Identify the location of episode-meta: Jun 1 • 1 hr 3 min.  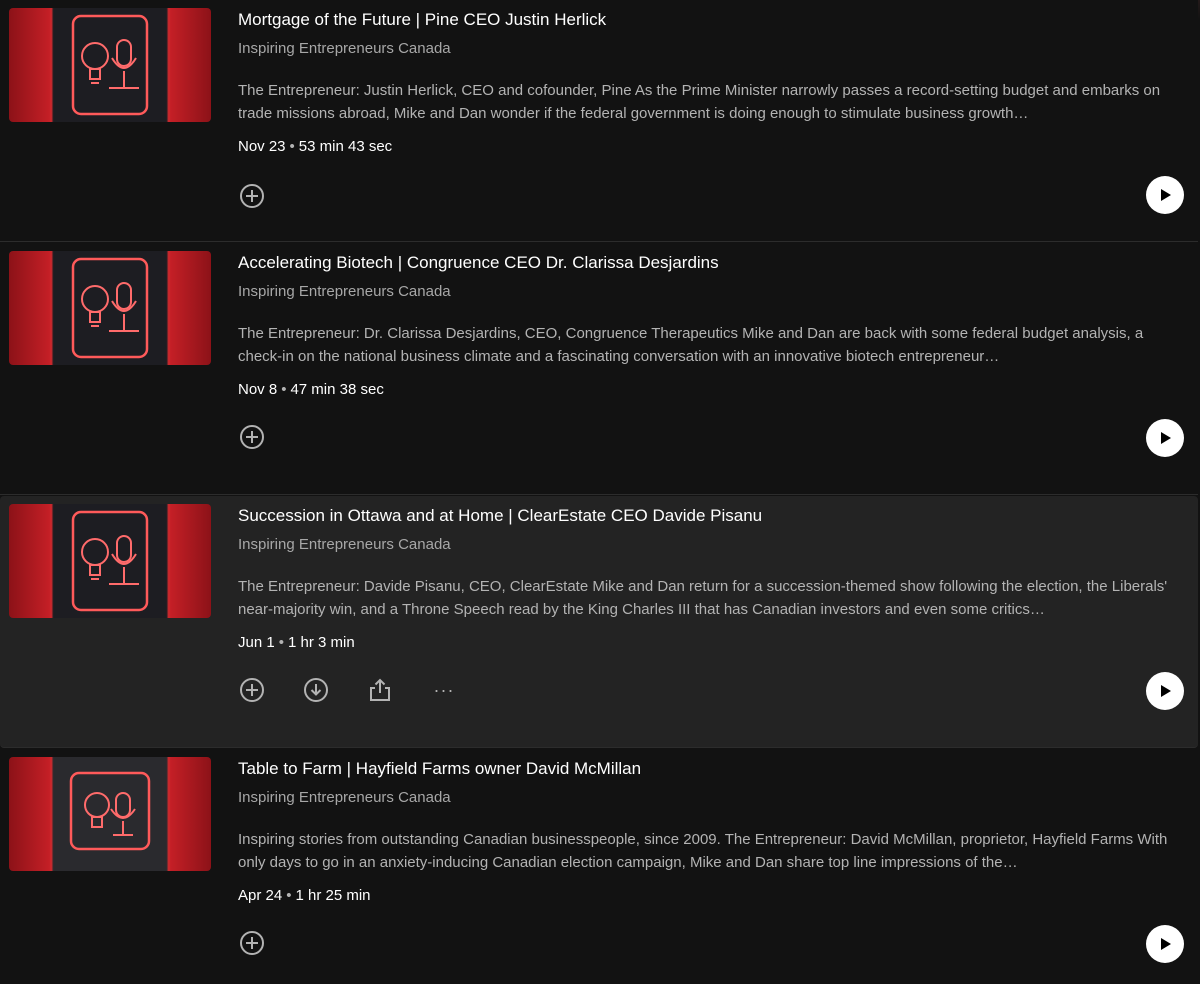
(296, 642).